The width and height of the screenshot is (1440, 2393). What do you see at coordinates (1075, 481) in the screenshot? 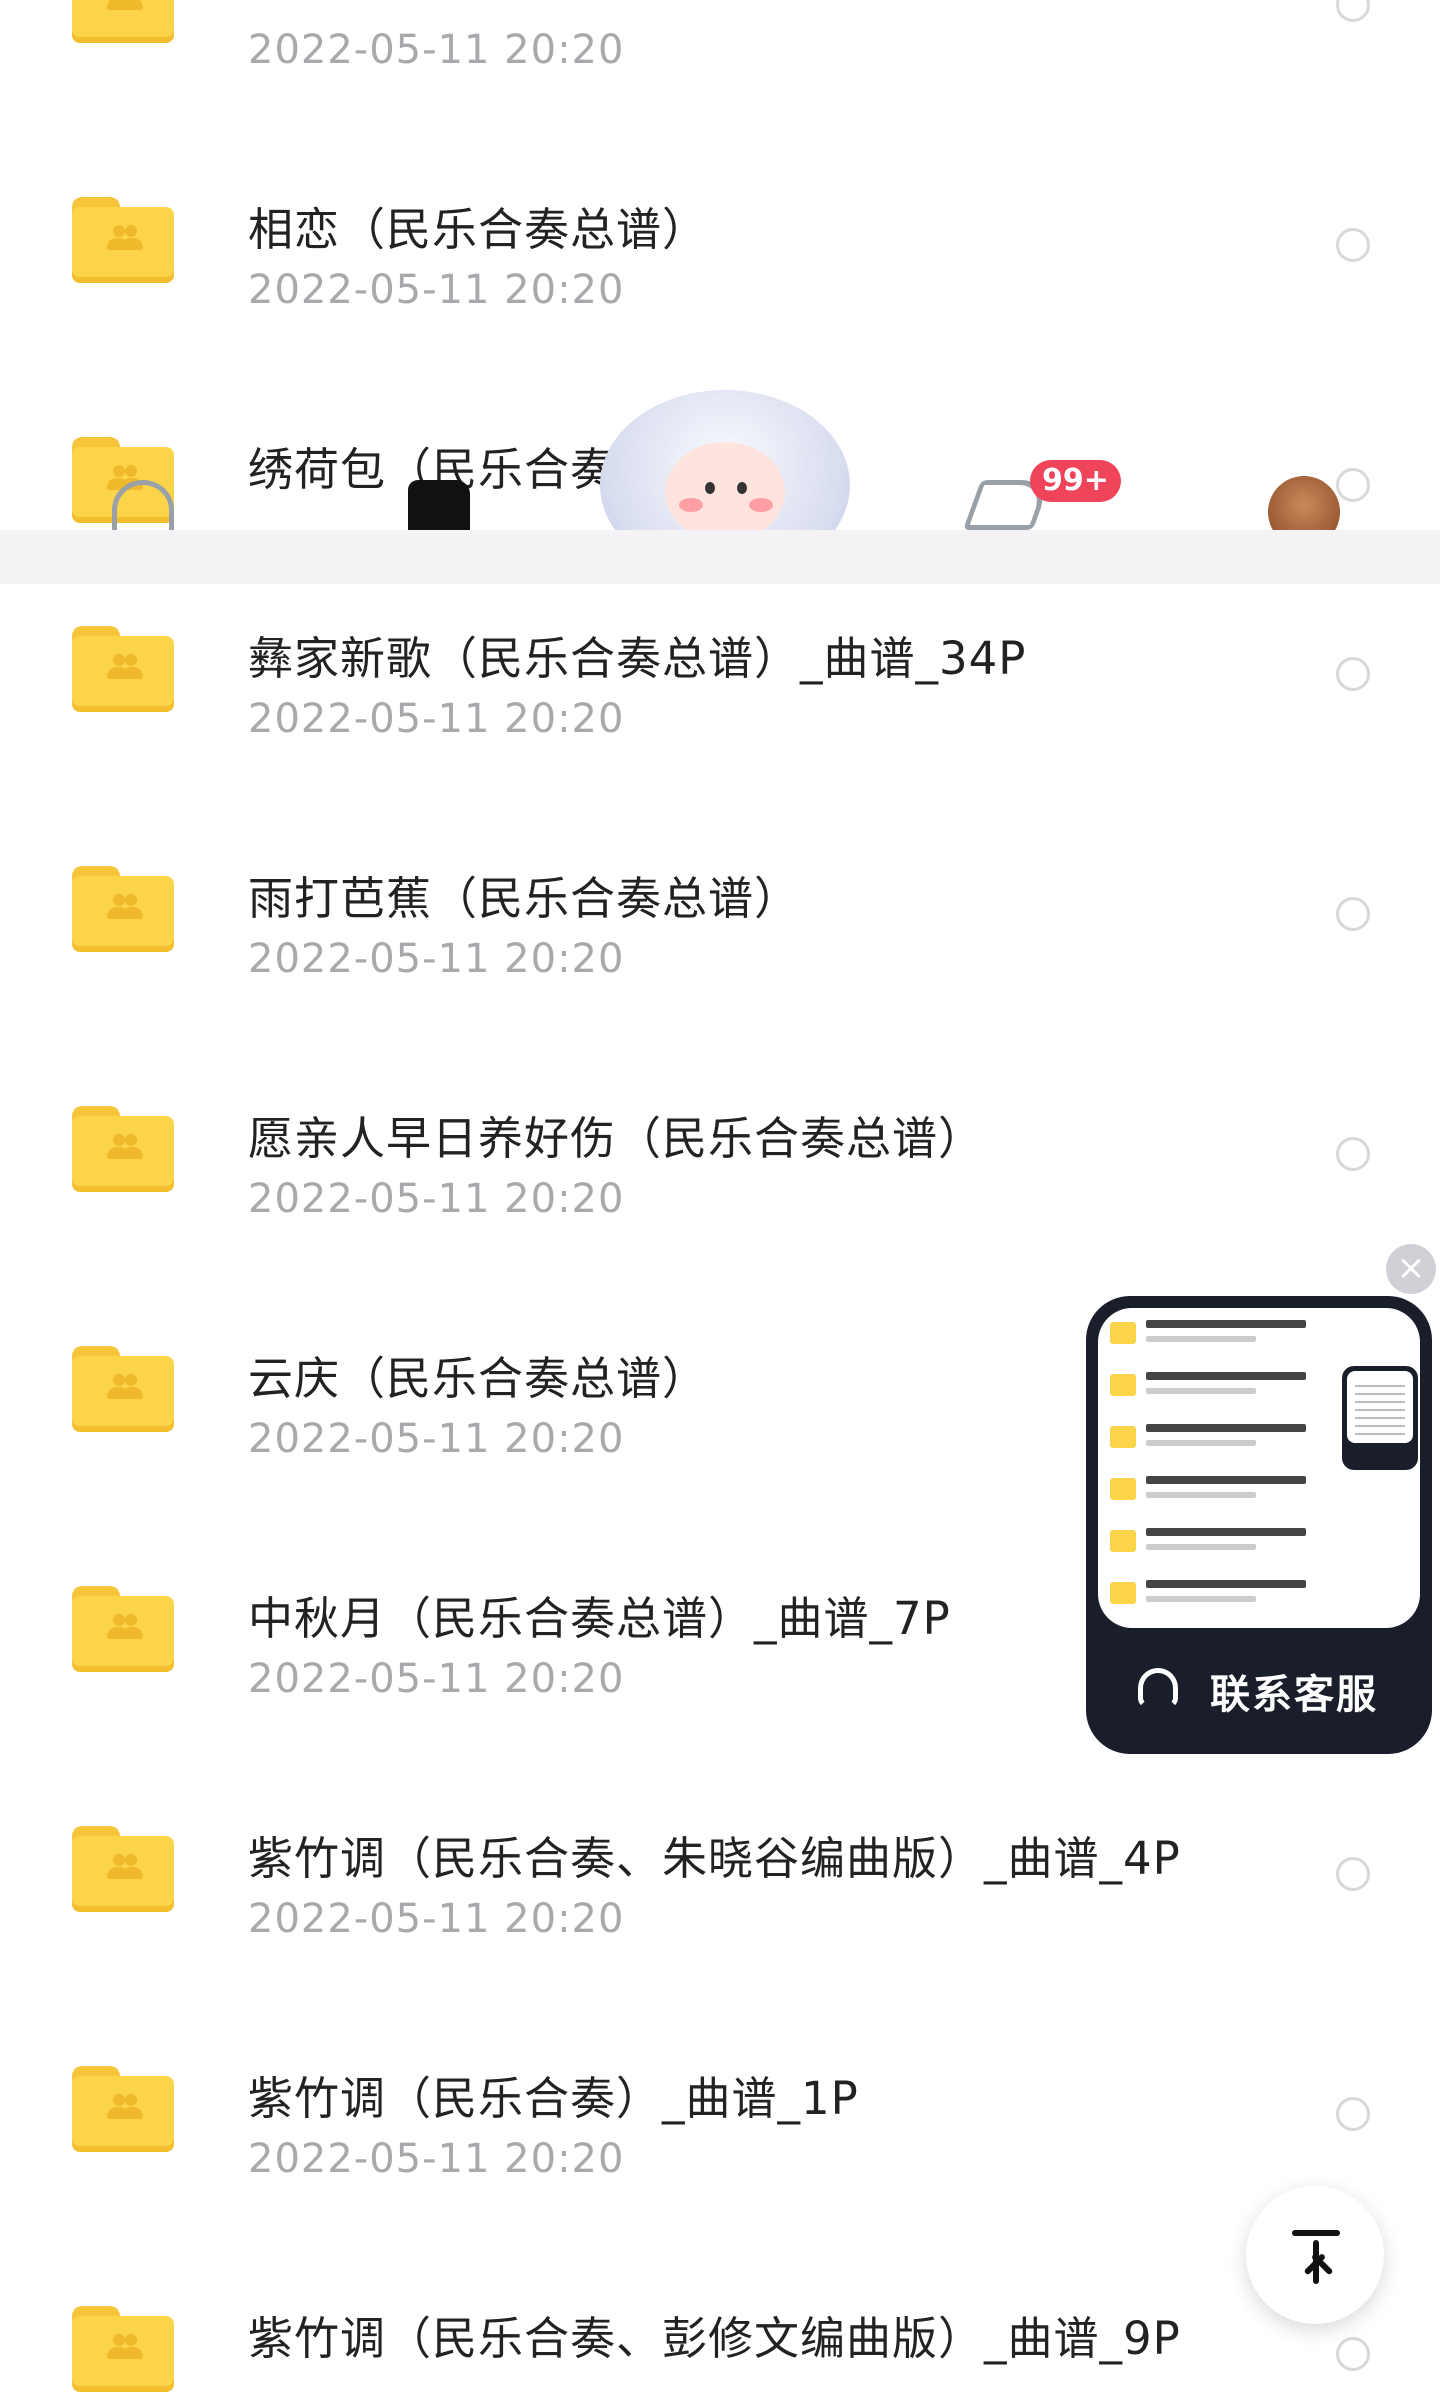
I see `notification-badge: 99+` at bounding box center [1075, 481].